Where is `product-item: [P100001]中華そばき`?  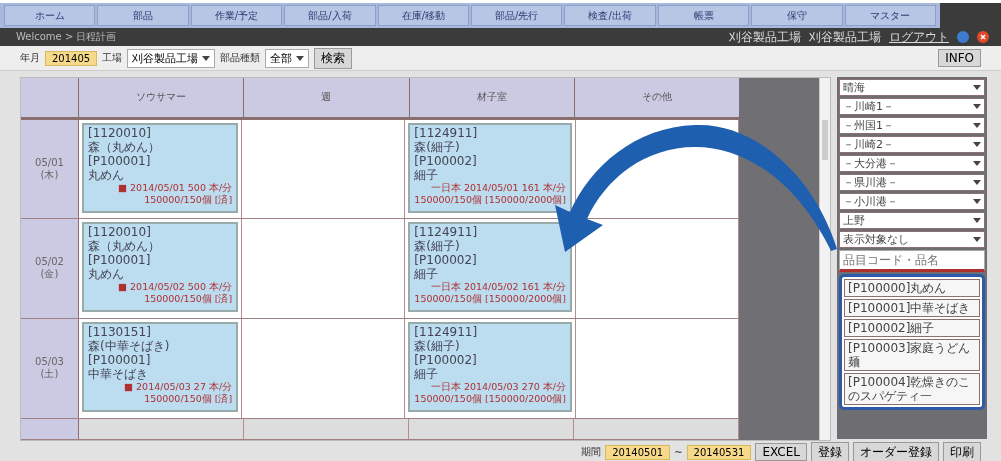
product-item: [P100001]中華そばき is located at coordinates (912, 308).